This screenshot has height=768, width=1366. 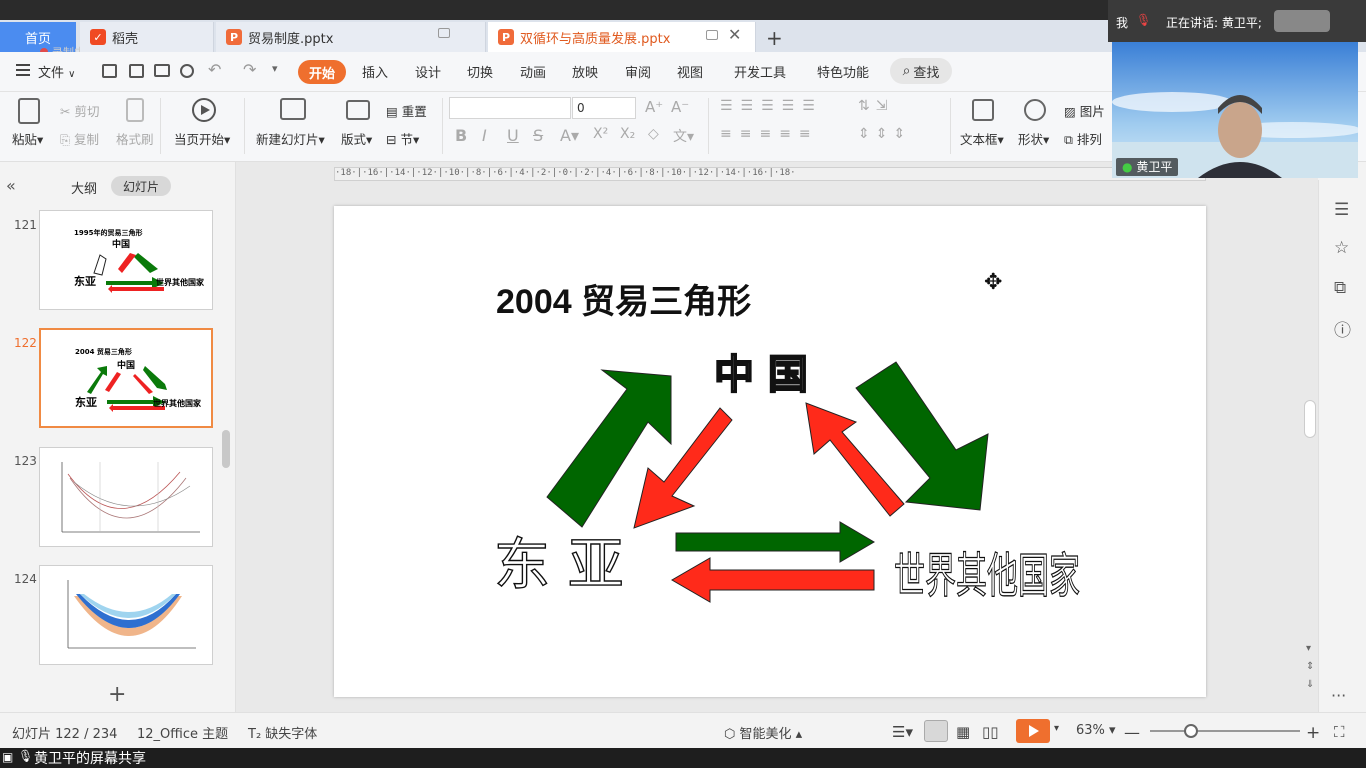 I want to click on thumb-scrollbar, so click(x=226, y=449).